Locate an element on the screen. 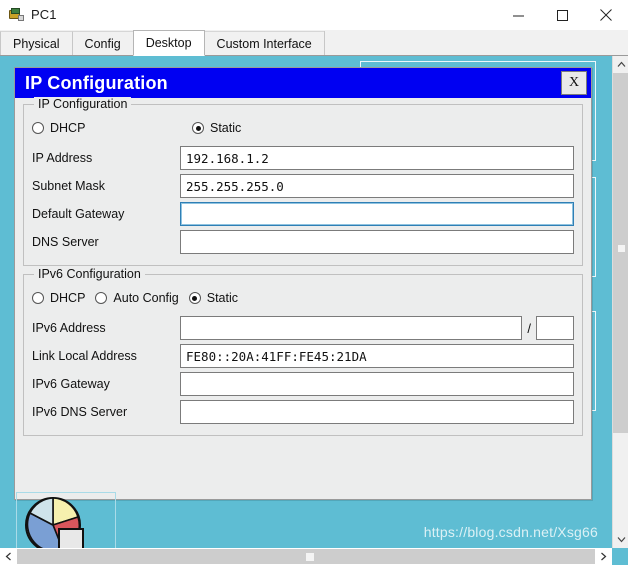  link-local-address-row: Link Local Address is located at coordinates (303, 356).